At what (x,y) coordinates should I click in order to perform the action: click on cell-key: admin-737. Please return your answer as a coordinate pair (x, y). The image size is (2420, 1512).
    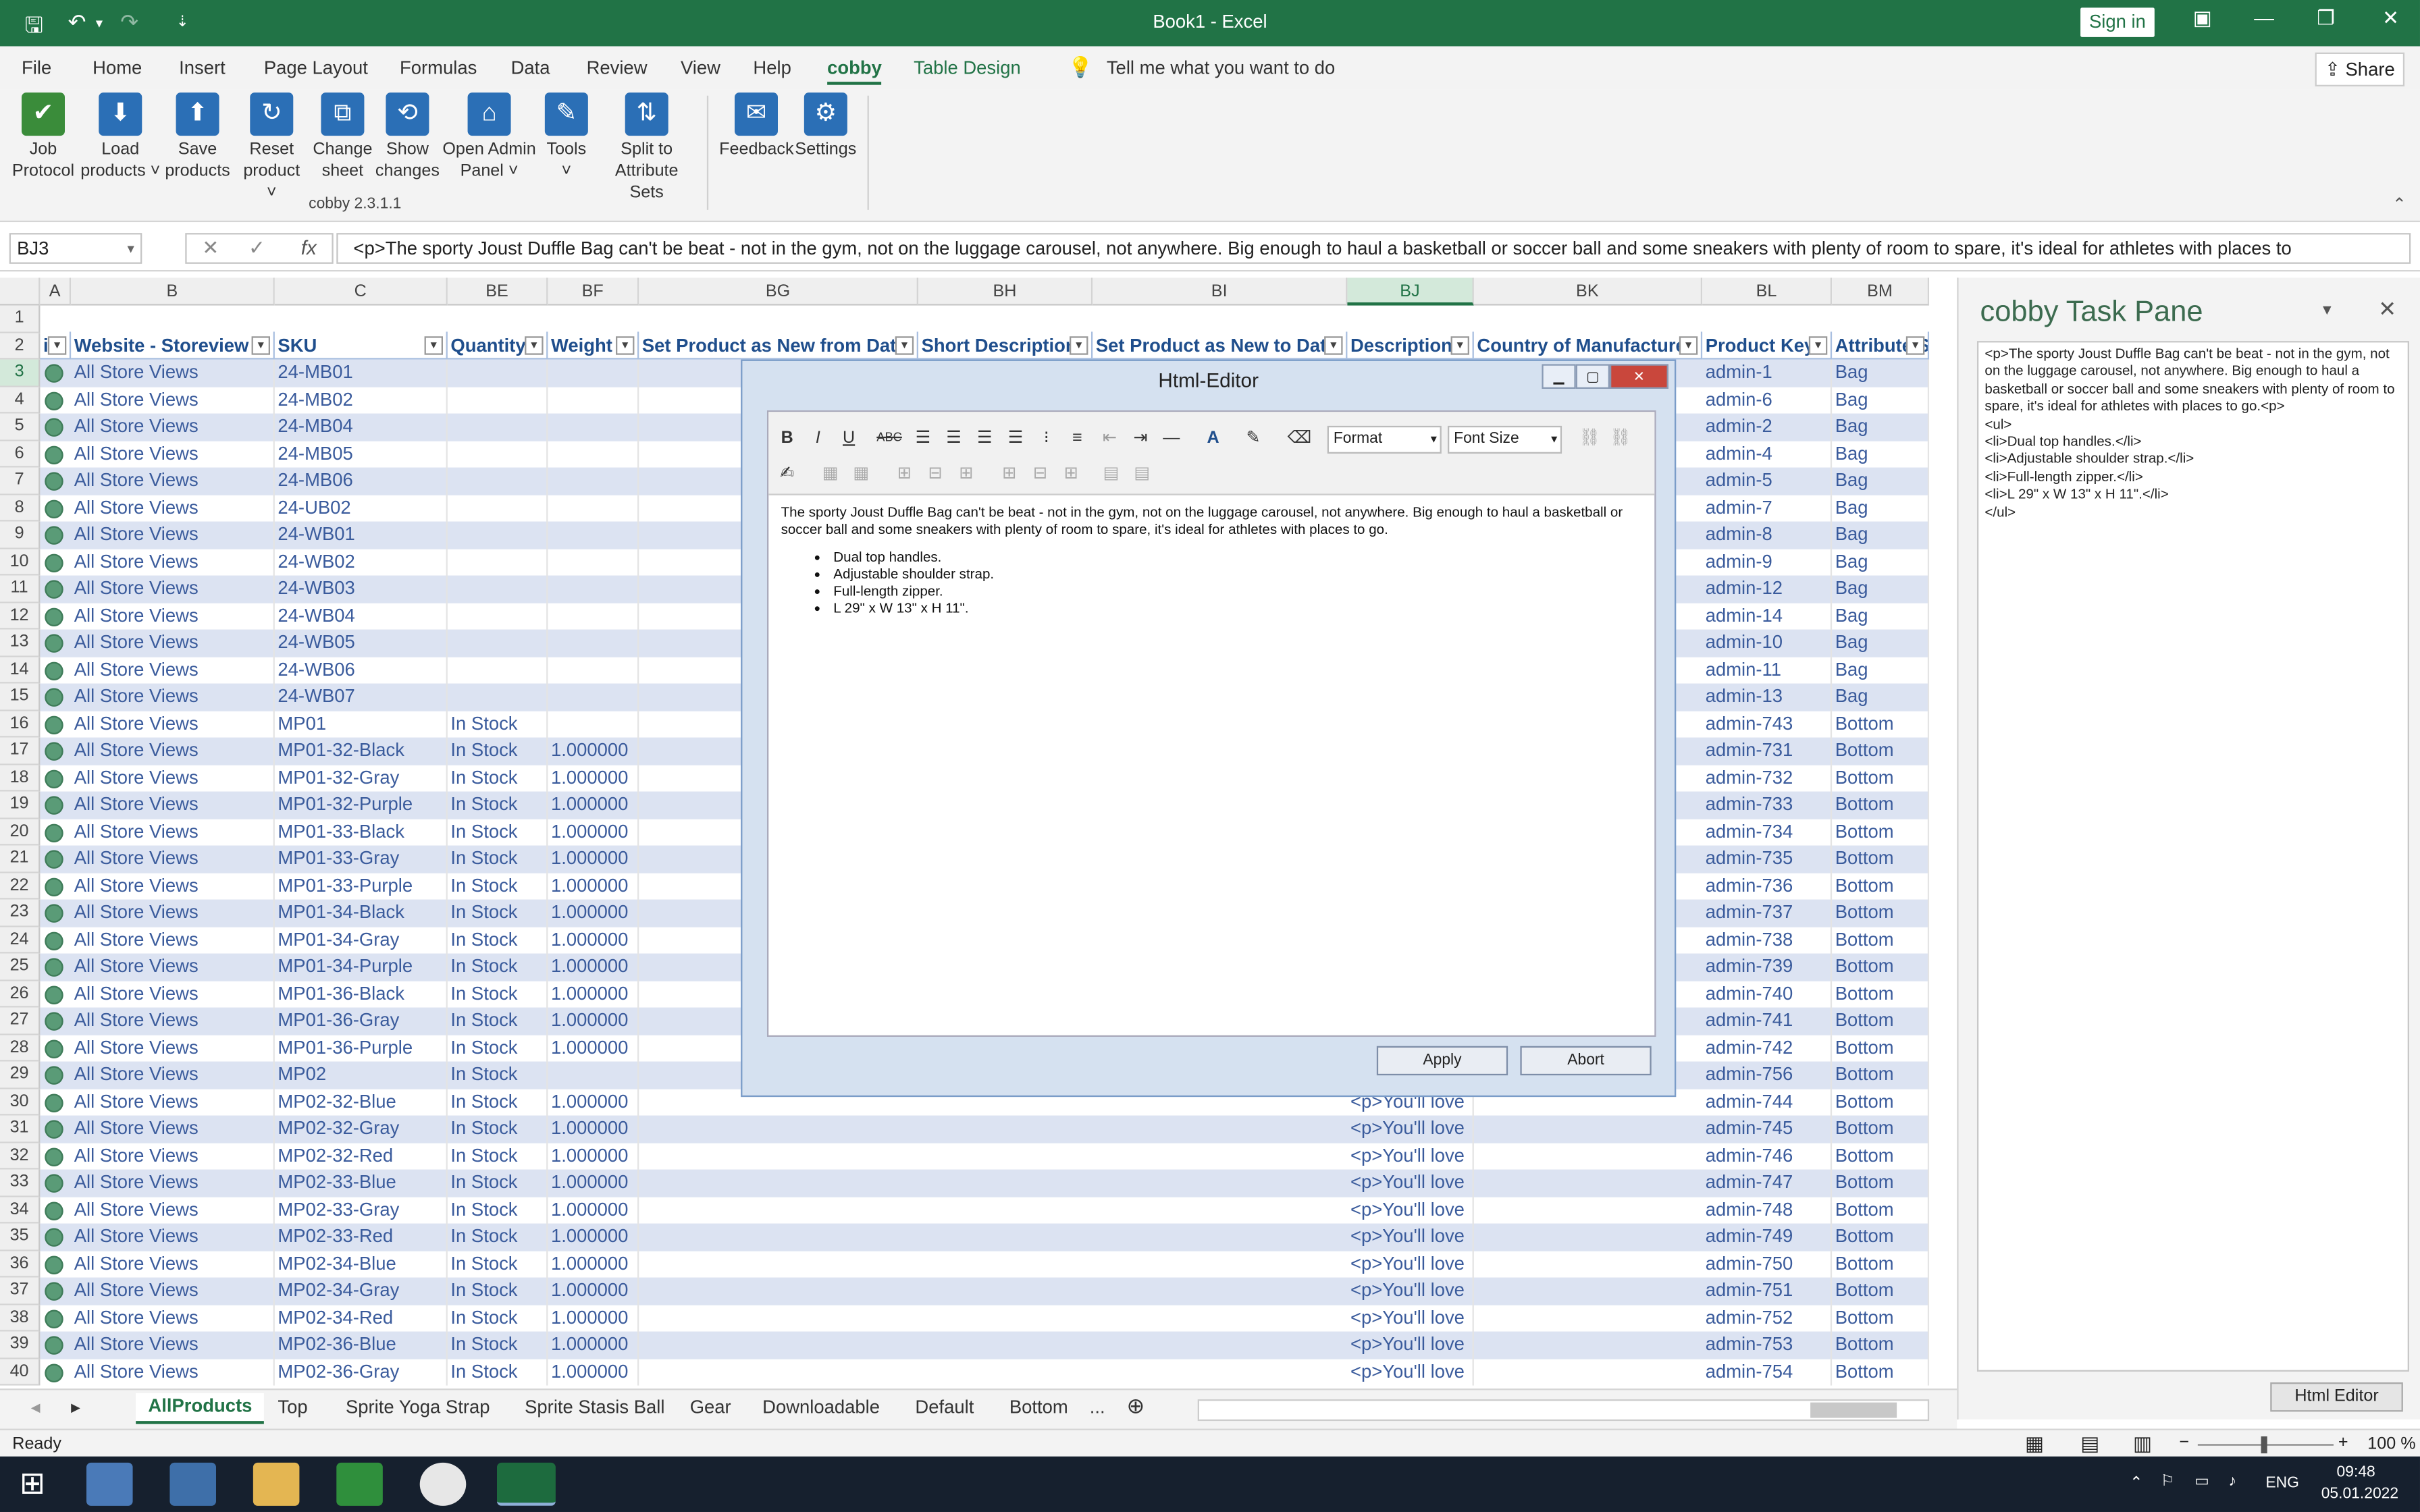
    Looking at the image, I should click on (1767, 913).